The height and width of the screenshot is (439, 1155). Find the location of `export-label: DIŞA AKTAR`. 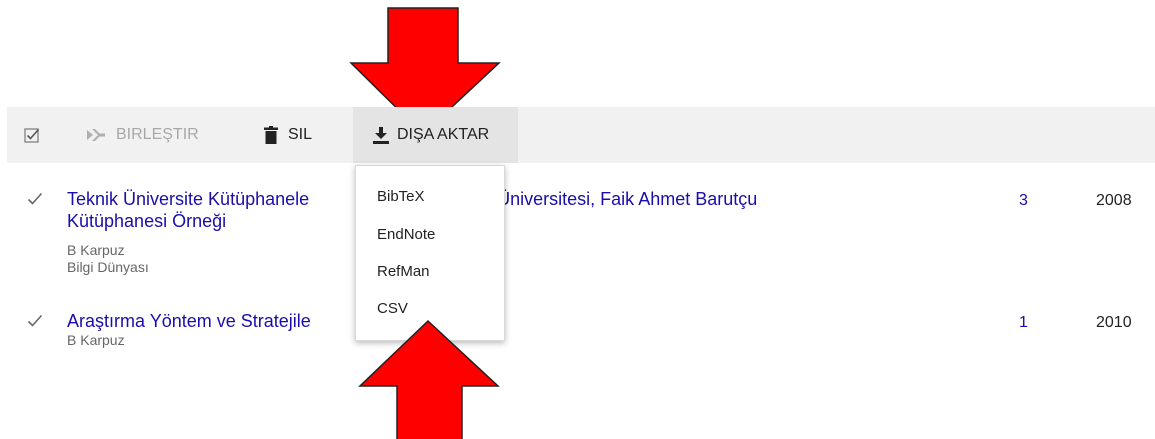

export-label: DIŞA AKTAR is located at coordinates (443, 134).